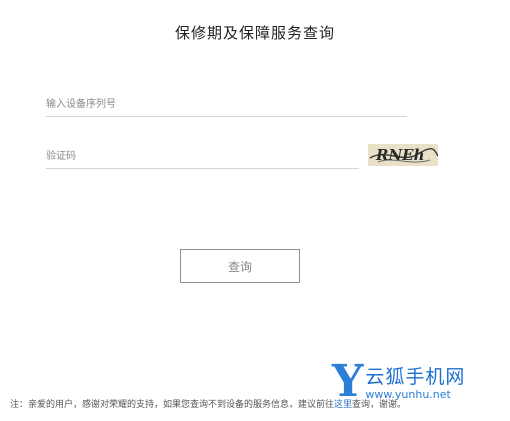  What do you see at coordinates (172, 405) in the screenshot?
I see `footer-note-prefix: 注：亲爱的用户，感谢对荣耀的支持，如果您查询不到设备的服务信息，建议前往` at bounding box center [172, 405].